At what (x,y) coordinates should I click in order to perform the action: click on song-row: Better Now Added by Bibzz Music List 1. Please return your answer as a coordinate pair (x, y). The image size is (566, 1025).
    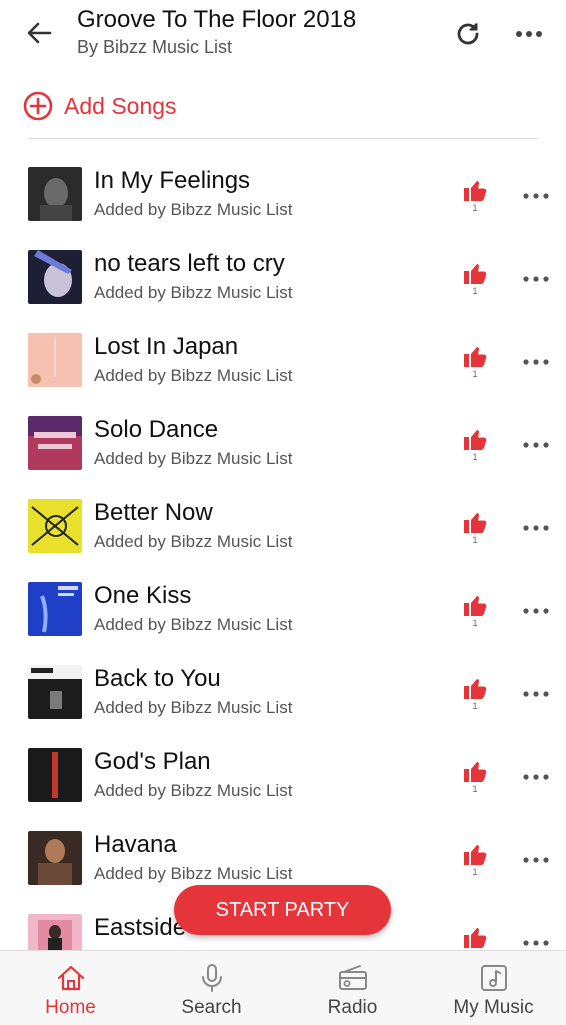
    Looking at the image, I should click on (283, 526).